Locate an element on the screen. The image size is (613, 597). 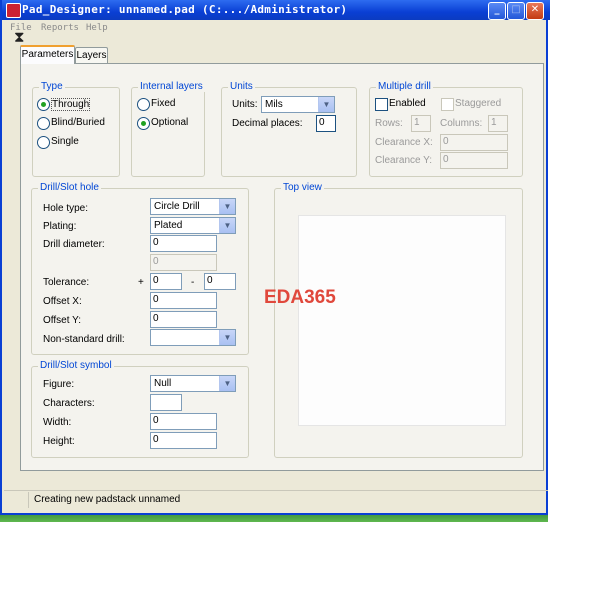
height-input: 0 is located at coordinates (183, 440).